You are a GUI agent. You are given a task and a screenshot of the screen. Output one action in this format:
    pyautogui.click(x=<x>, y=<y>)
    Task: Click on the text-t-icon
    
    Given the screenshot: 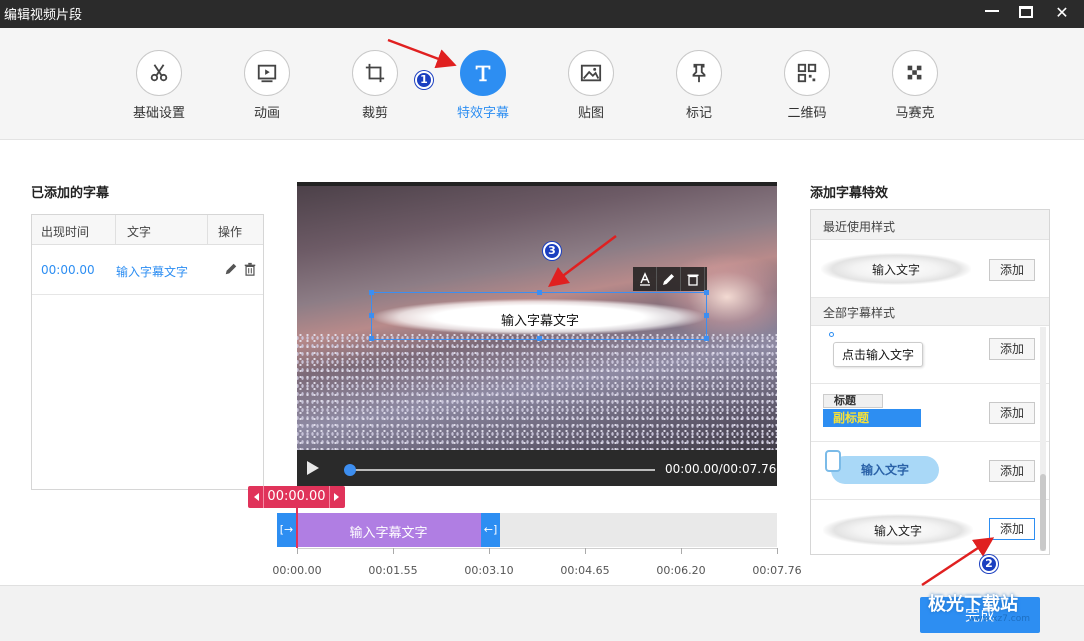 What is the action you would take?
    pyautogui.click(x=483, y=73)
    